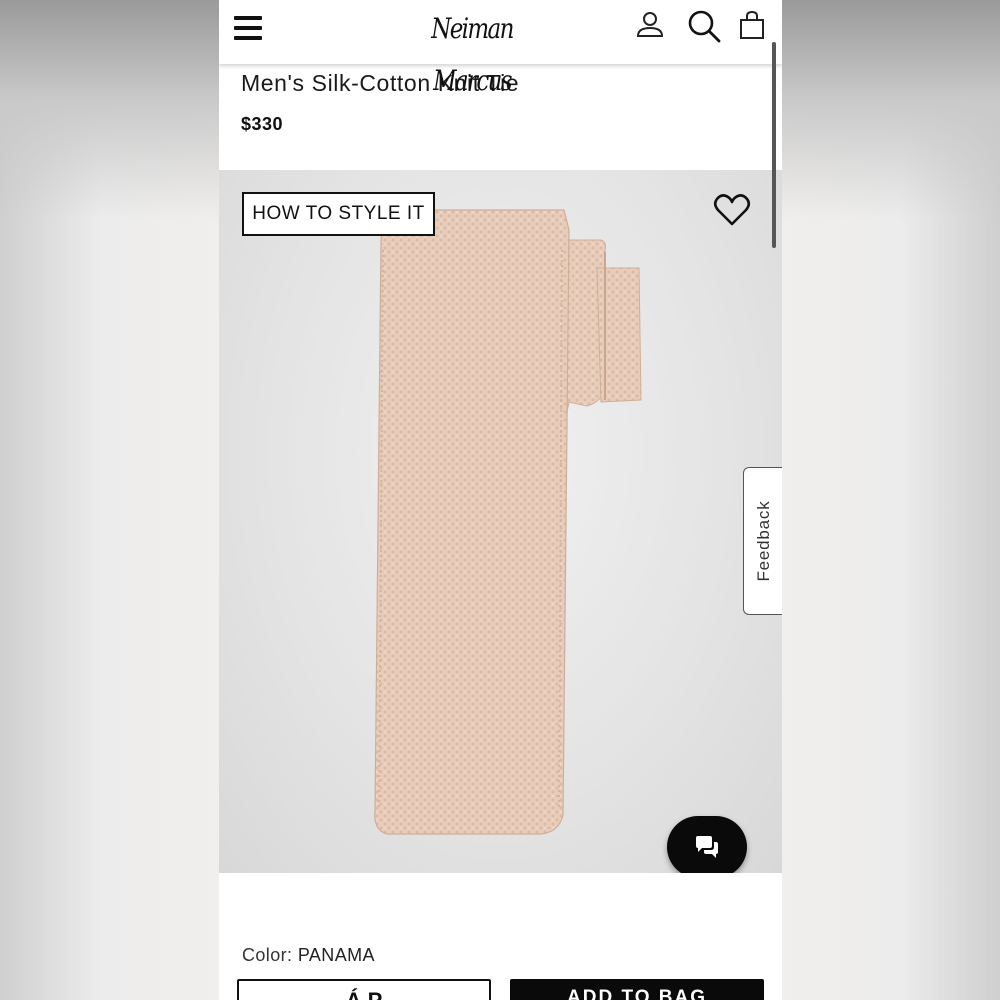  I want to click on shopping-bag-icon, so click(752, 26).